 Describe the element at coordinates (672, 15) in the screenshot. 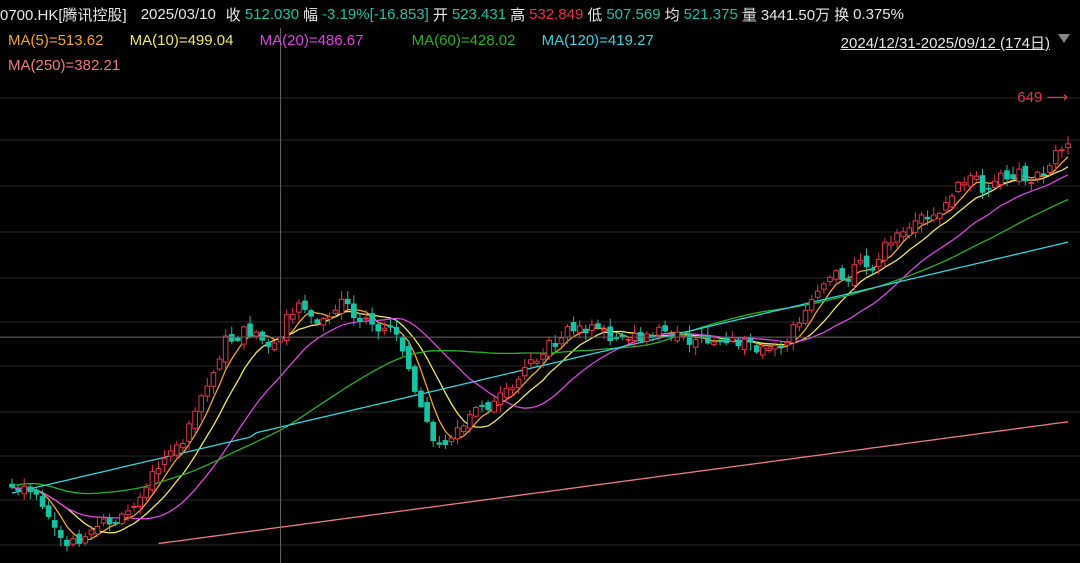

I see `avg-label: 均` at that location.